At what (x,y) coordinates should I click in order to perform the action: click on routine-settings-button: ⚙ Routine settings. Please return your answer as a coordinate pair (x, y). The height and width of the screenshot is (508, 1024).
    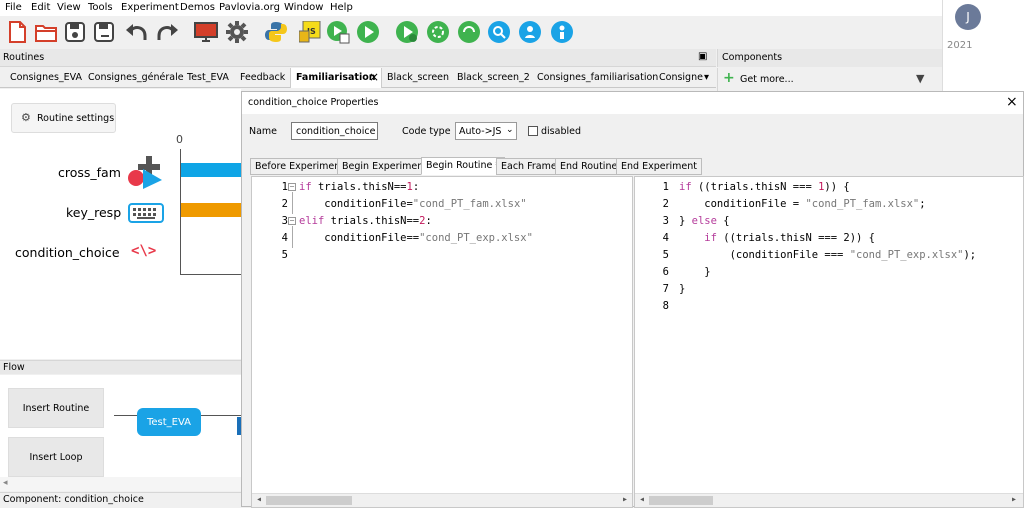
    Looking at the image, I should click on (63, 118).